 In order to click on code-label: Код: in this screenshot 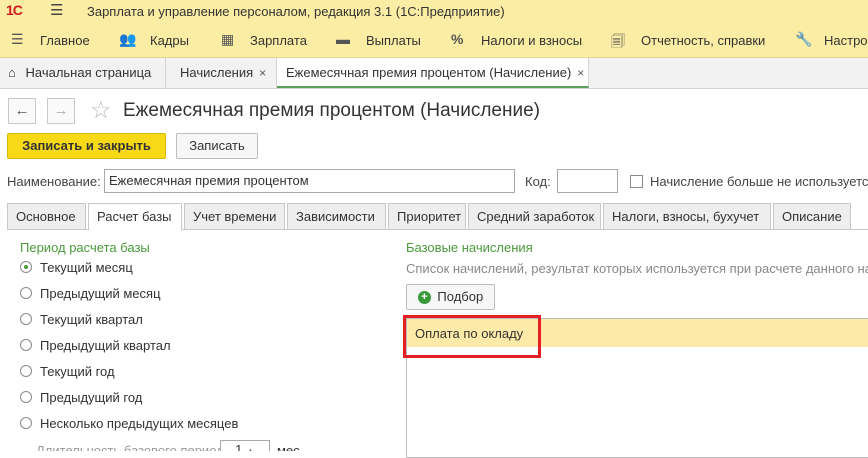, I will do `click(538, 181)`.